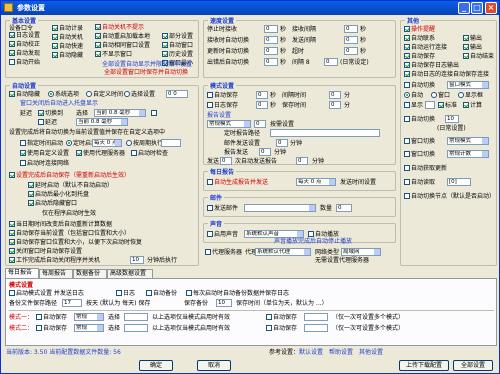 This screenshot has width=500, height=374. Describe the element at coordinates (161, 293) in the screenshot. I see `panel-row1-2: 自动备份` at that location.